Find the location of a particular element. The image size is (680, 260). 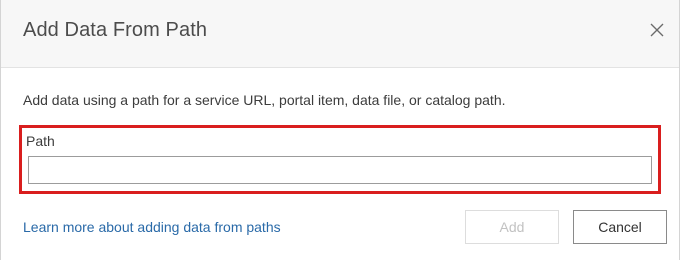

cancel-button: Cancel is located at coordinates (620, 227).